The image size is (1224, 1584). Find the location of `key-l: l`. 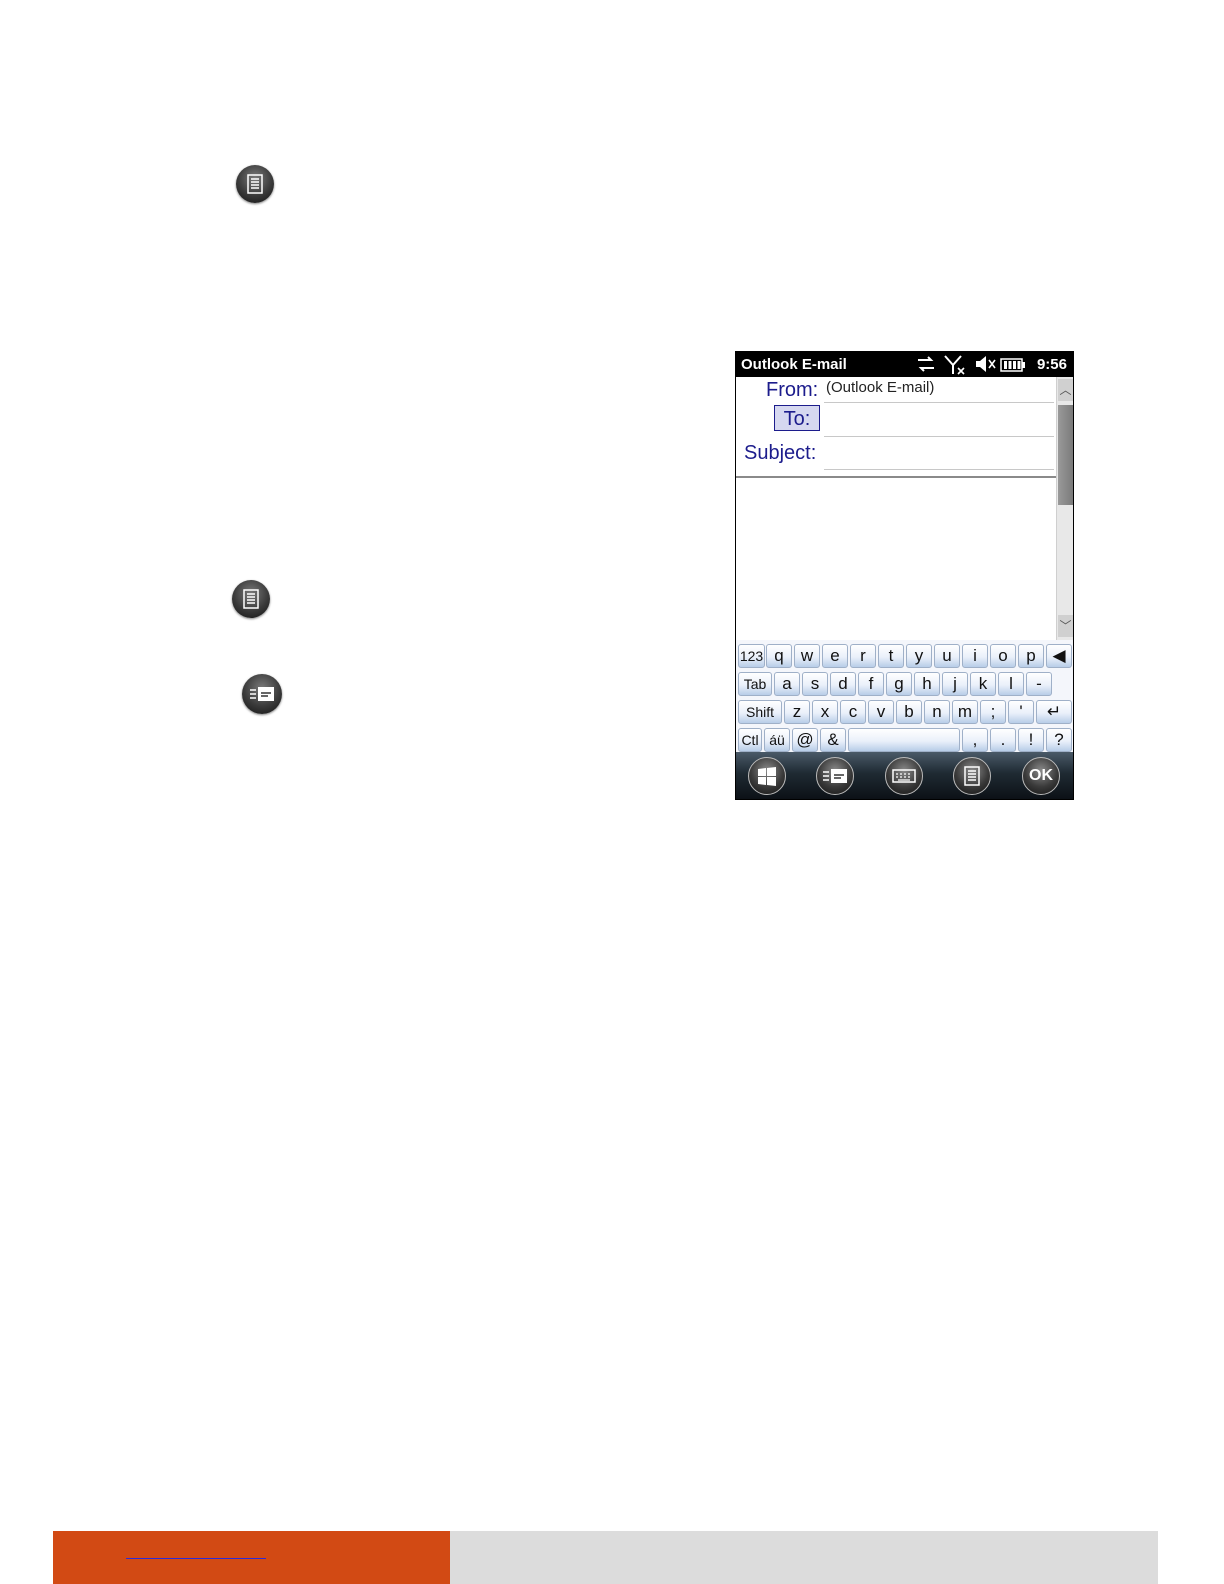

key-l: l is located at coordinates (1011, 684).